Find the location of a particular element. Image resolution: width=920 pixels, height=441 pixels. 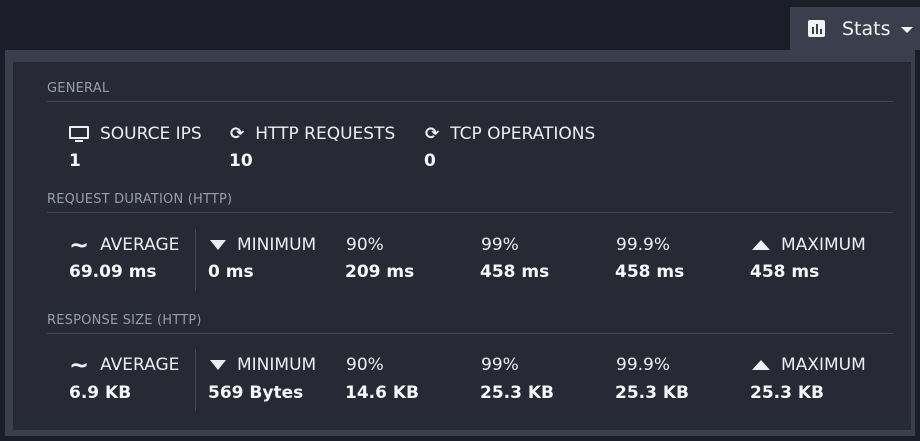

size-p99-value: 25.3 KB is located at coordinates (517, 393).